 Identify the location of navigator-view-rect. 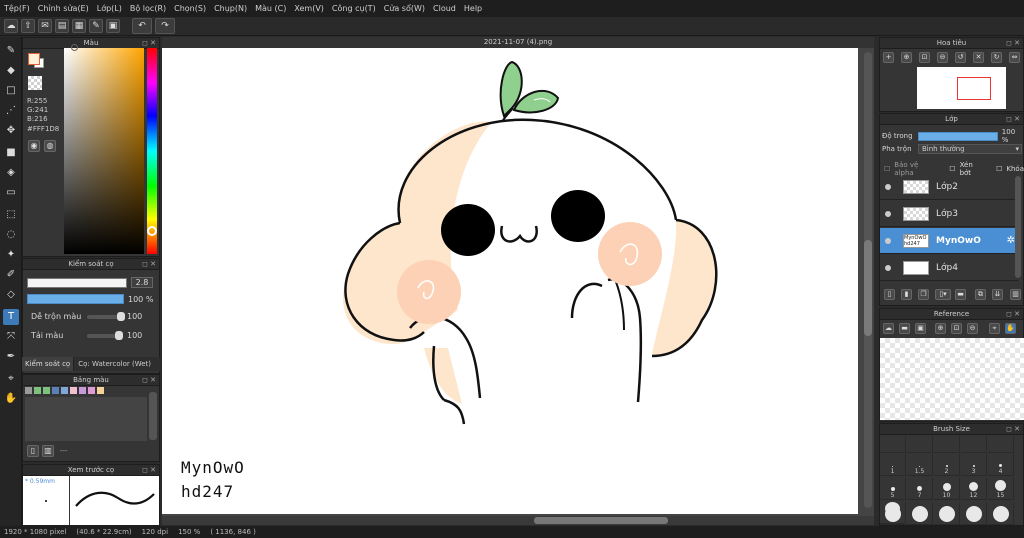
(974, 88).